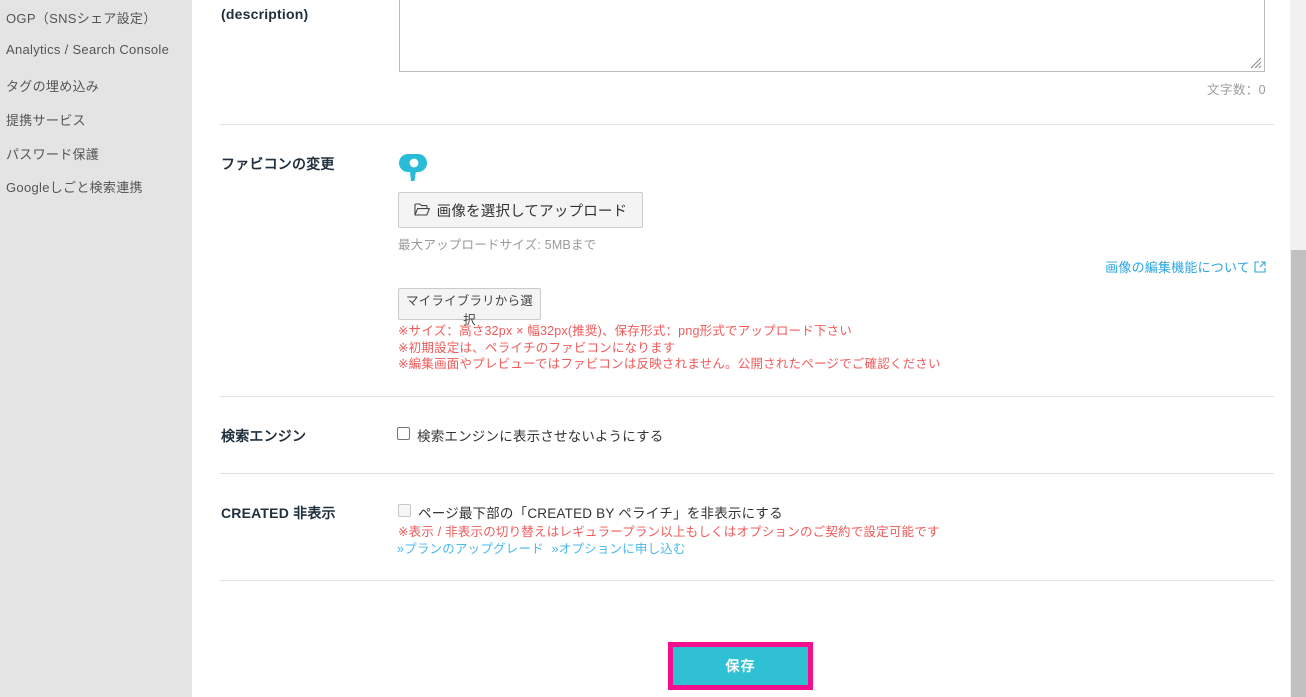 The width and height of the screenshot is (1306, 697). I want to click on save-button-highlight: 保存, so click(740, 666).